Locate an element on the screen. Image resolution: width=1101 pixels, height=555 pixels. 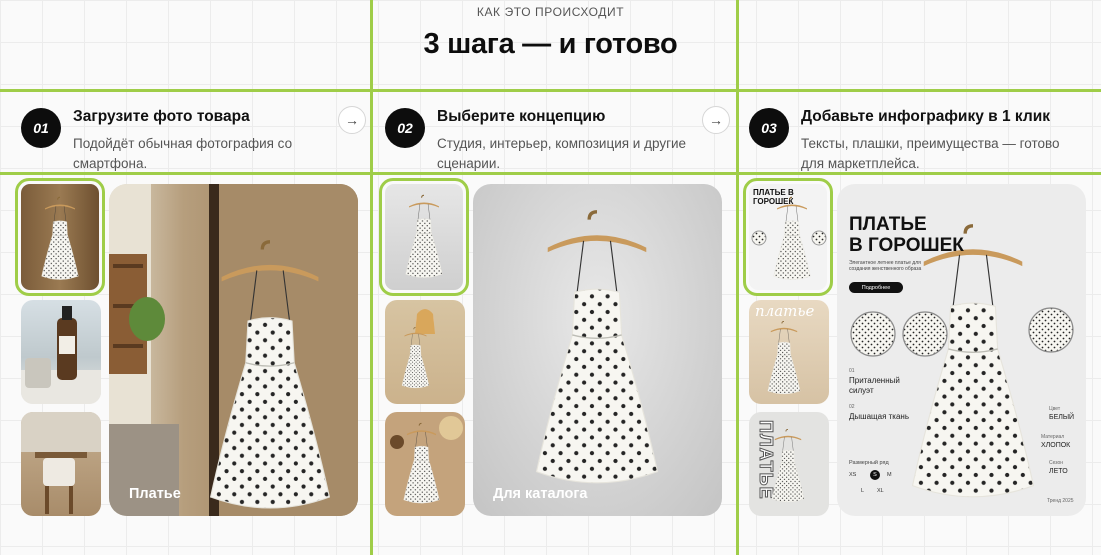
spec-material-label: Материал is located at coordinates (1053, 437).